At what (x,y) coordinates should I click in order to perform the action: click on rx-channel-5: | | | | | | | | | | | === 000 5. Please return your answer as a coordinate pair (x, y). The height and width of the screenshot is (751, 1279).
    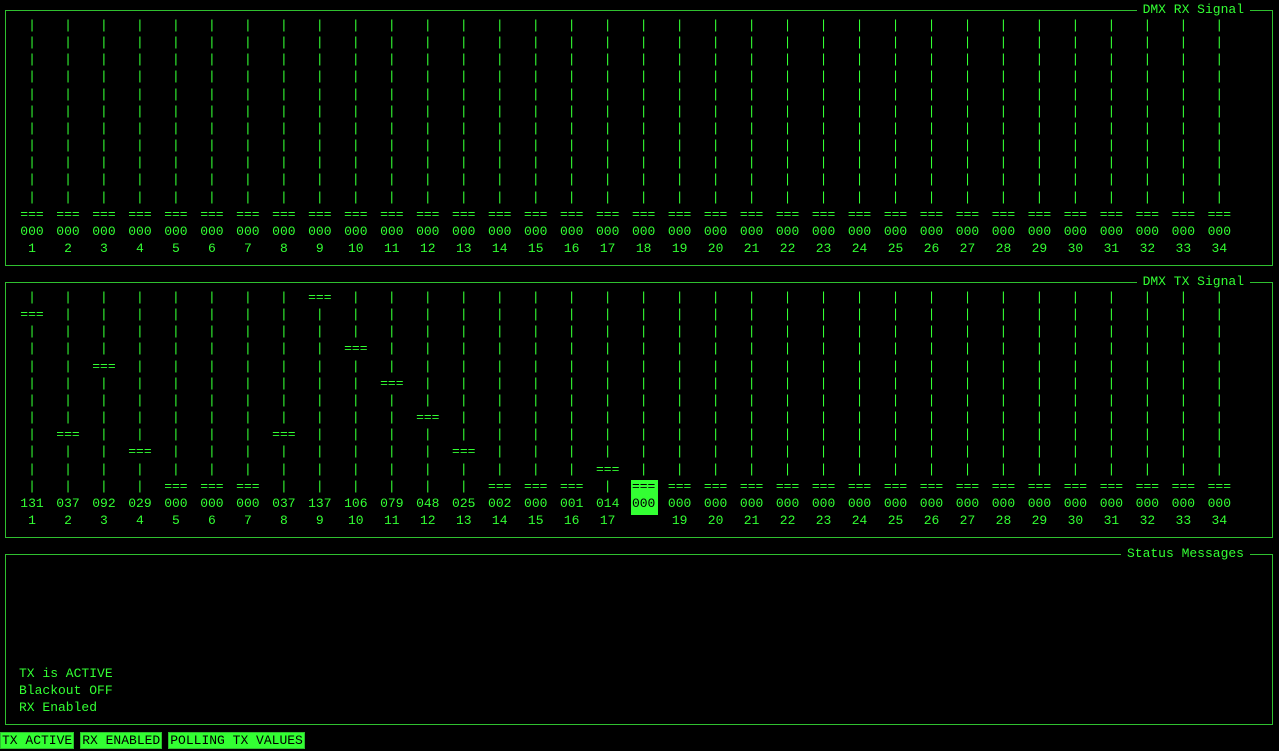
    Looking at the image, I should click on (176, 136).